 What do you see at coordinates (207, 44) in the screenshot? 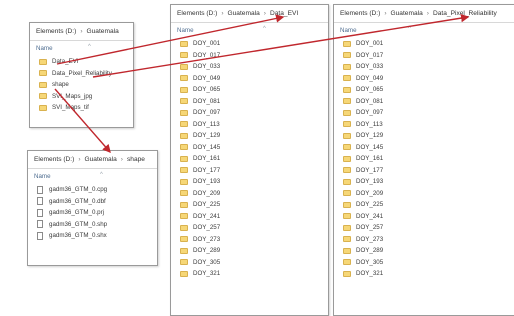
I see `item-label: DOY_001` at bounding box center [207, 44].